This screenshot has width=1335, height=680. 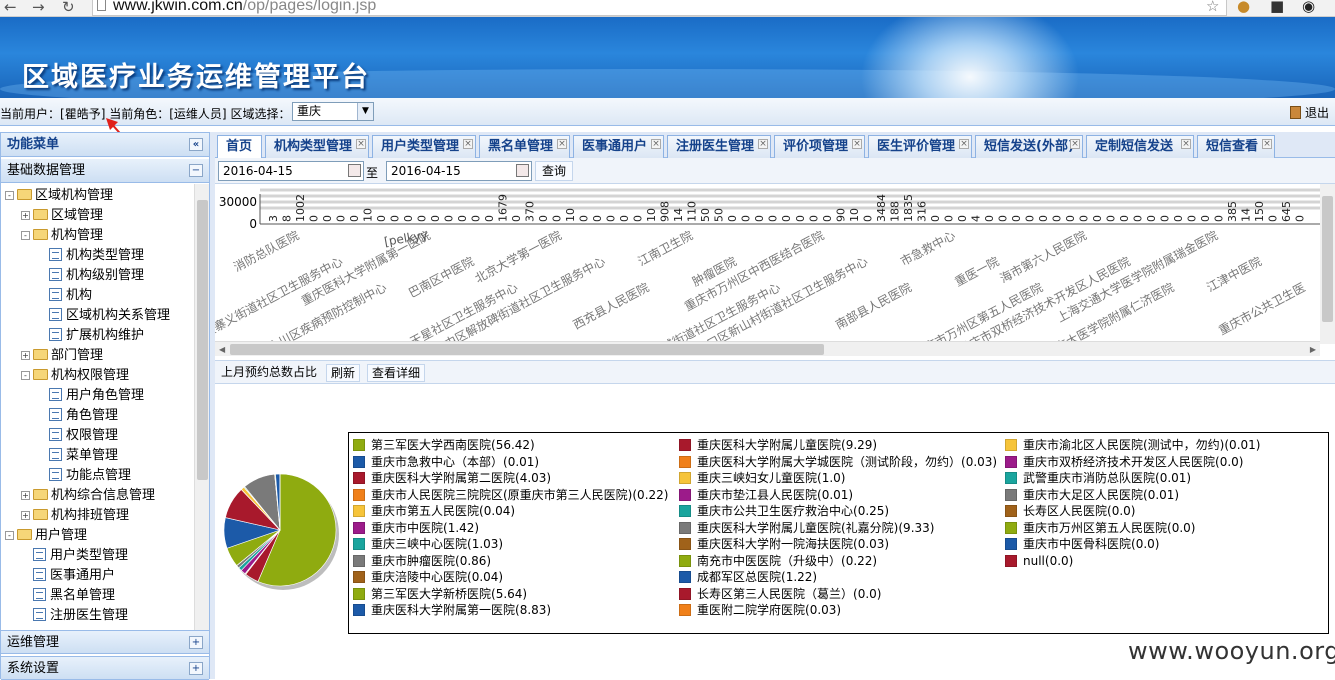 What do you see at coordinates (1295, 112) in the screenshot?
I see `door-icon` at bounding box center [1295, 112].